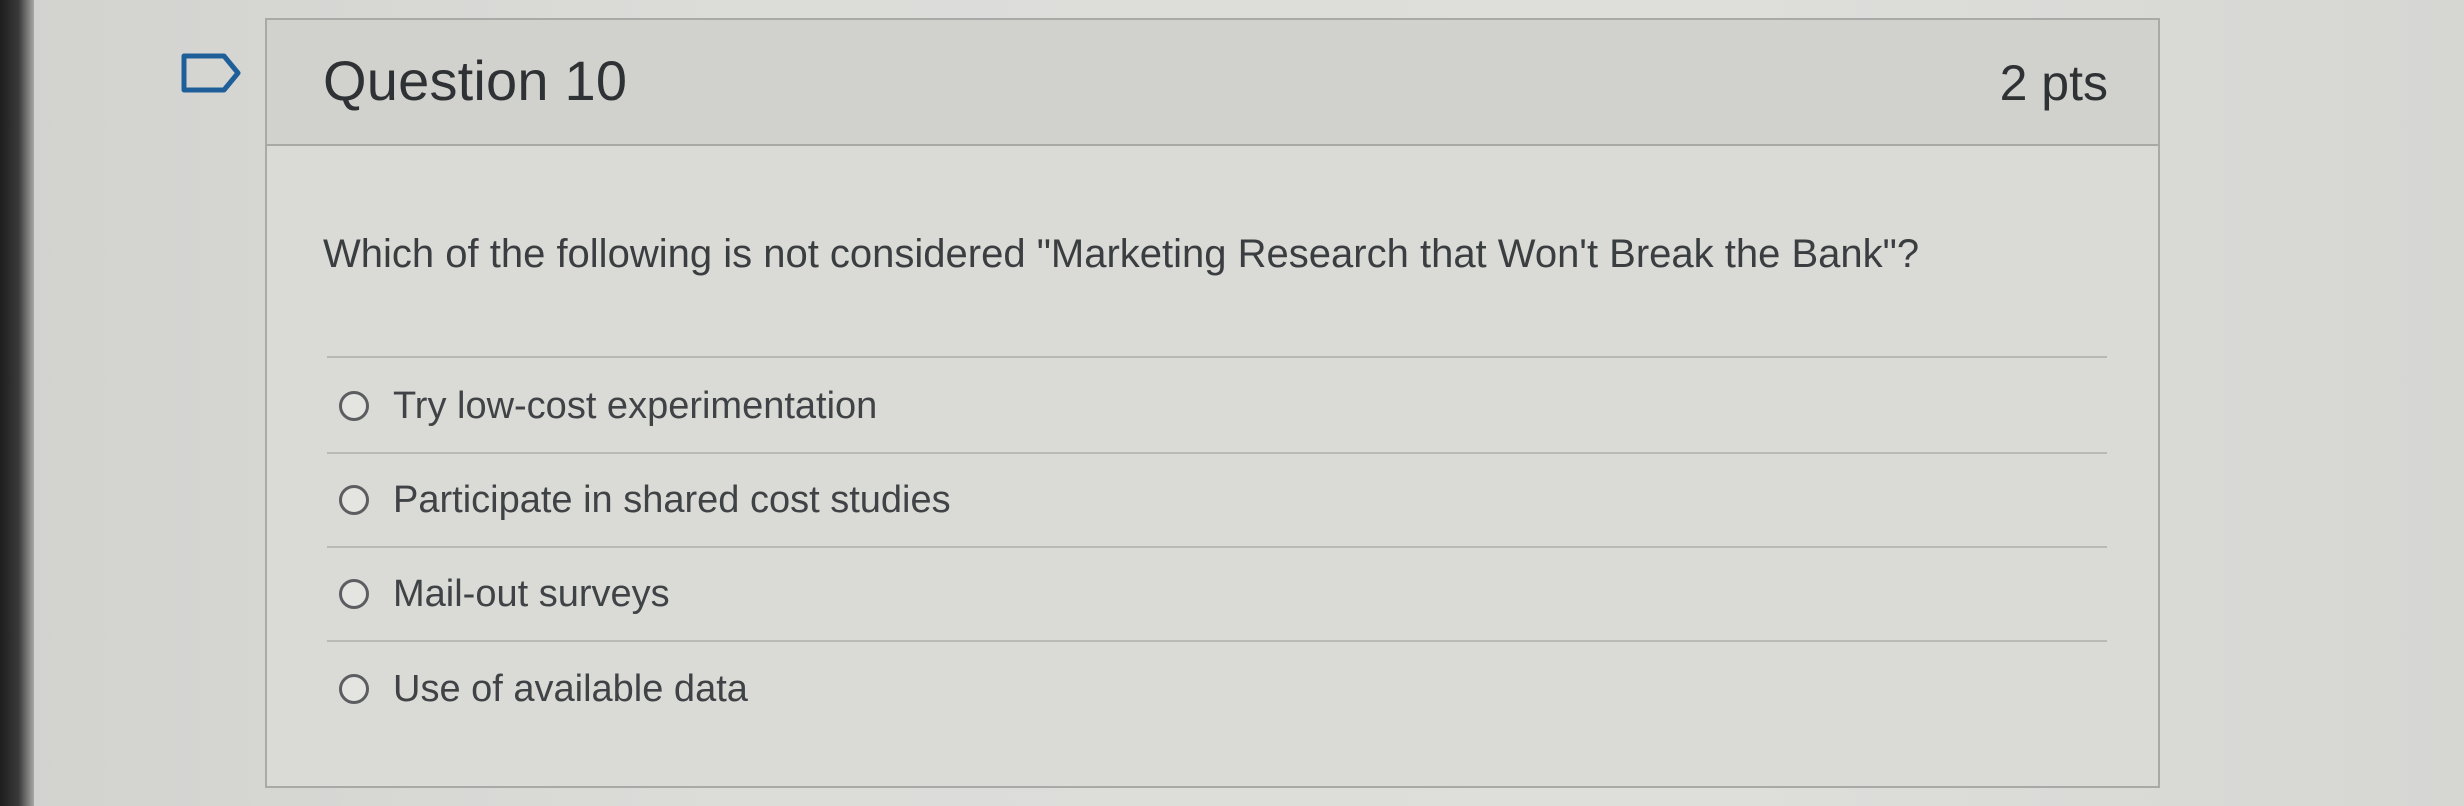 The image size is (2464, 806). Describe the element at coordinates (17, 403) in the screenshot. I see `screen-bezel` at that location.